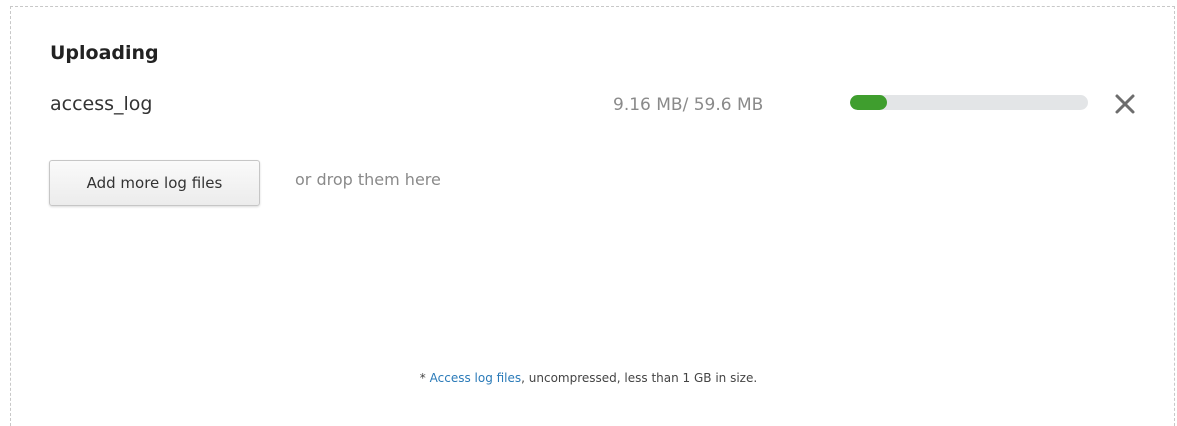 The width and height of the screenshot is (1177, 426). What do you see at coordinates (154, 183) in the screenshot?
I see `add-more-log-files-button: Add more log files` at bounding box center [154, 183].